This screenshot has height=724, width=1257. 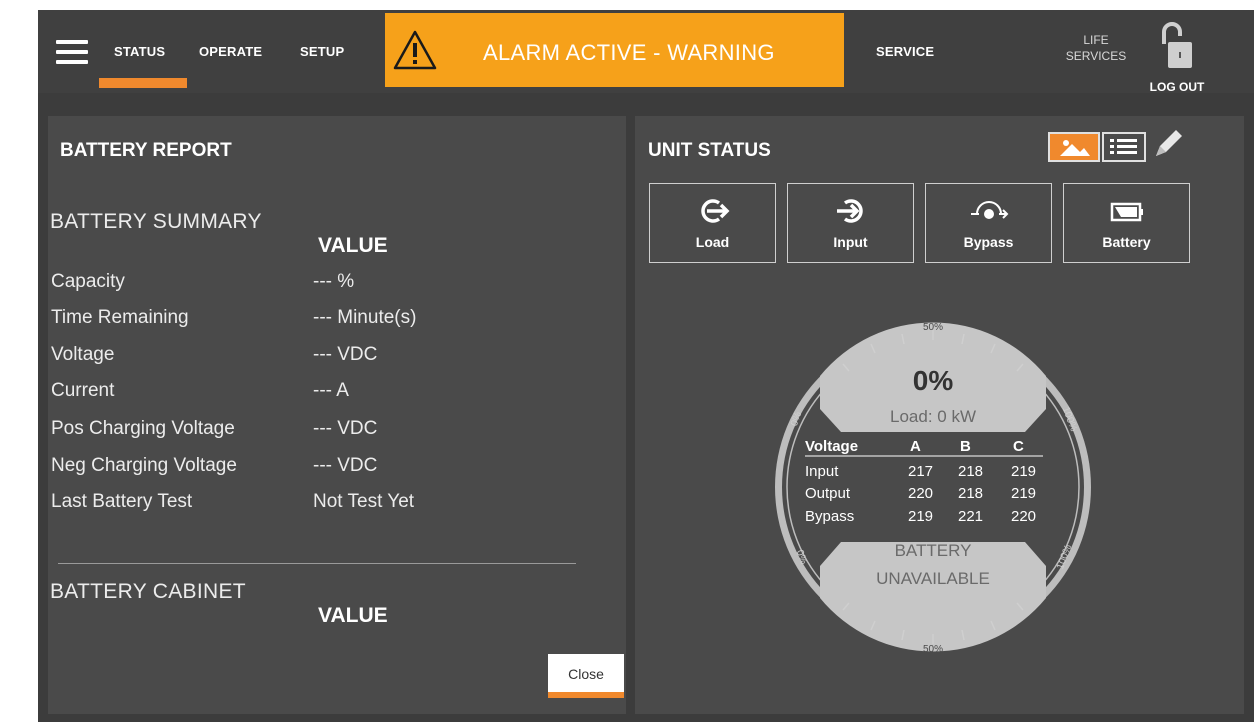 What do you see at coordinates (1096, 48) in the screenshot?
I see `nav-life-services: LIFE SERVICES` at bounding box center [1096, 48].